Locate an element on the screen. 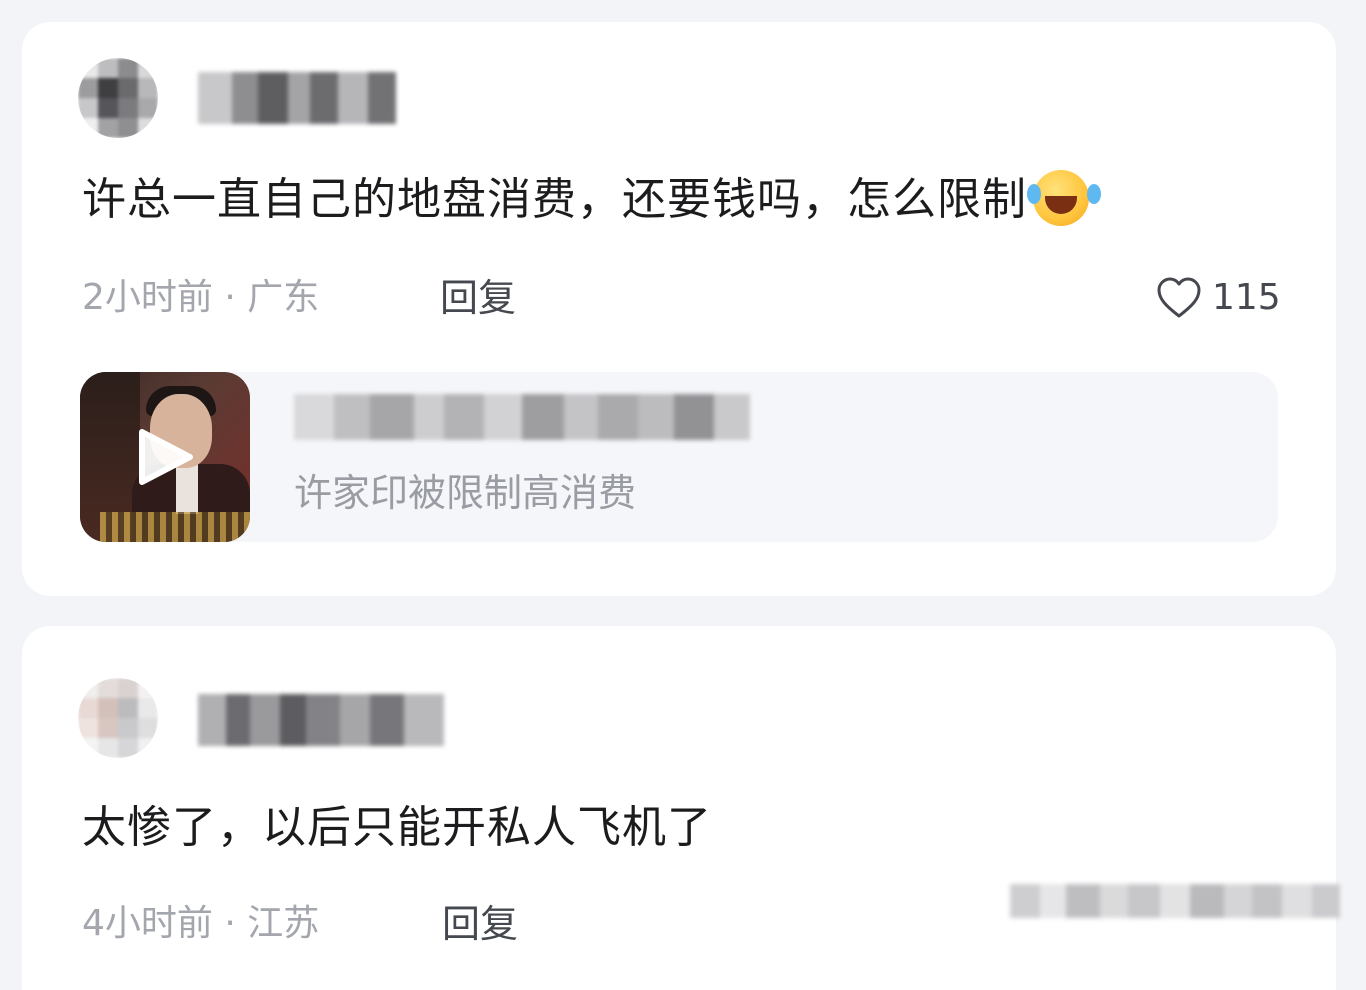  comment-text: 太惨了，以后只能开私人飞机了 is located at coordinates (397, 828).